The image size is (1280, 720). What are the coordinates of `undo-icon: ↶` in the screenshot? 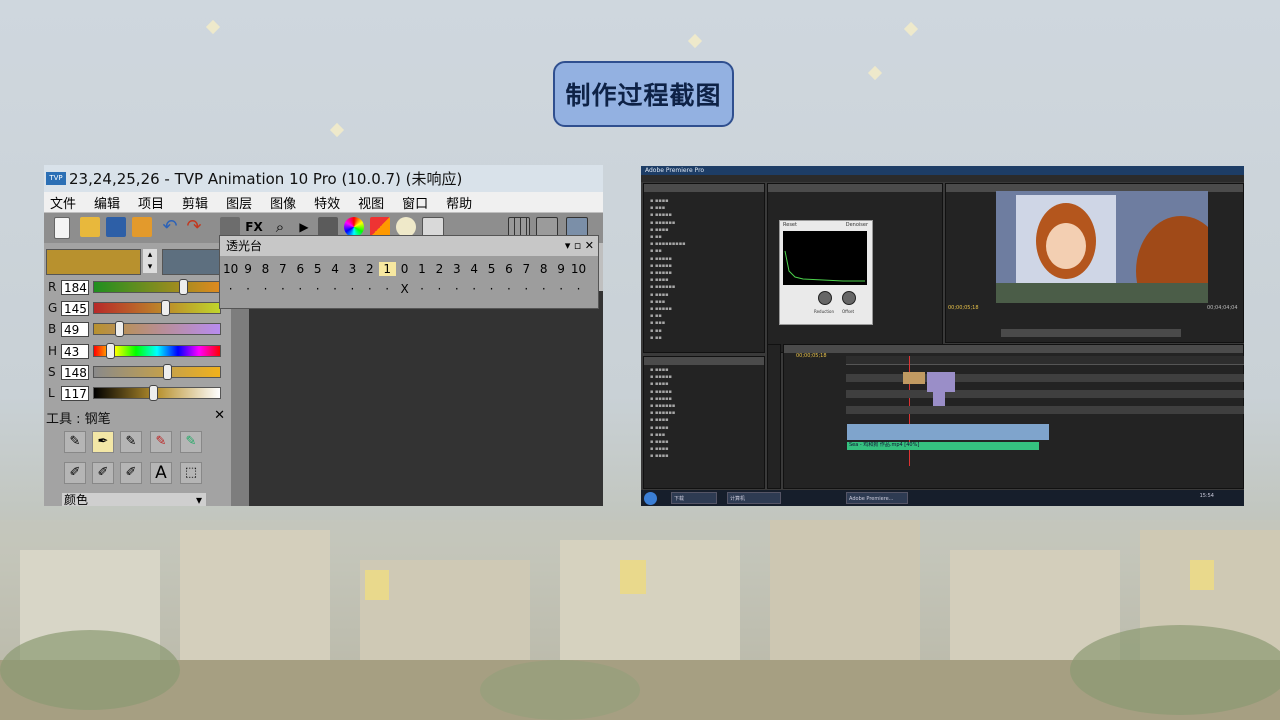 It's located at (170, 227).